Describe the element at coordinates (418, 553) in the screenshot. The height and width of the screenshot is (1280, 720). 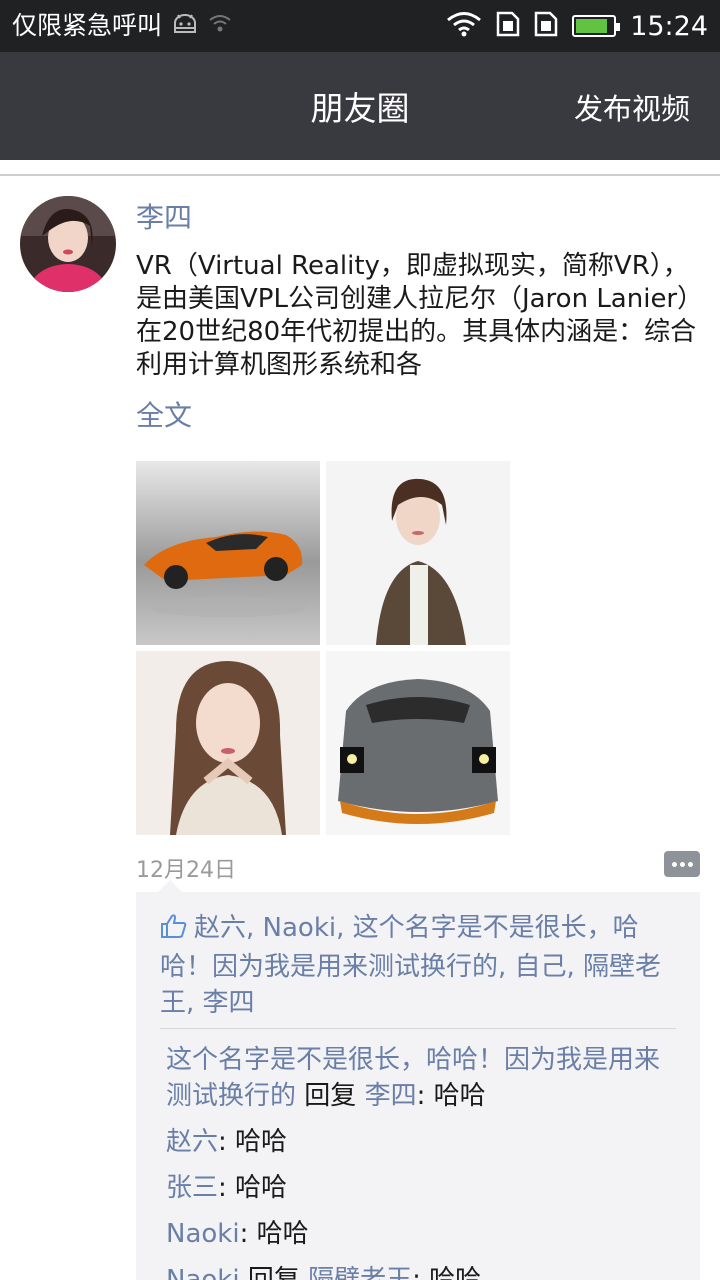
I see `woman-portrait-photo` at that location.